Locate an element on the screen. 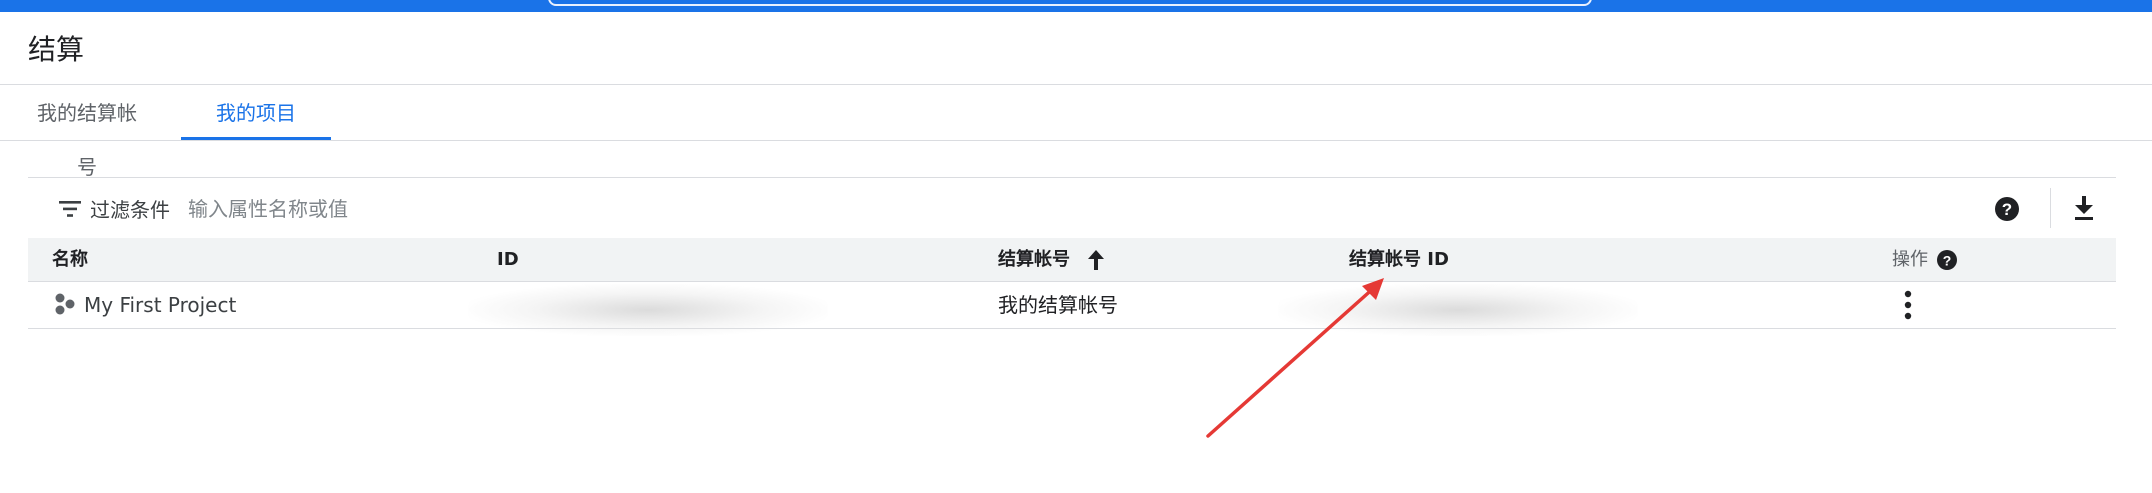  search-box-edge is located at coordinates (1070, 3).